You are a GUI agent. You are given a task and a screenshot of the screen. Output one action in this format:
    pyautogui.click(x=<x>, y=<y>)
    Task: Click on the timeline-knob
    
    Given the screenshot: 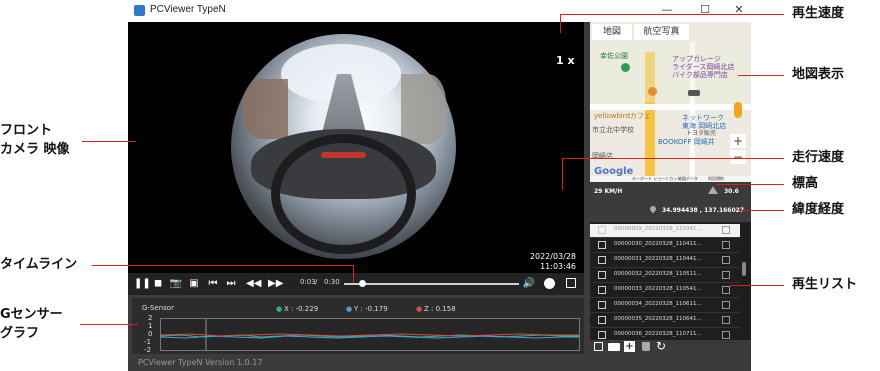 What is the action you would take?
    pyautogui.click(x=362, y=283)
    